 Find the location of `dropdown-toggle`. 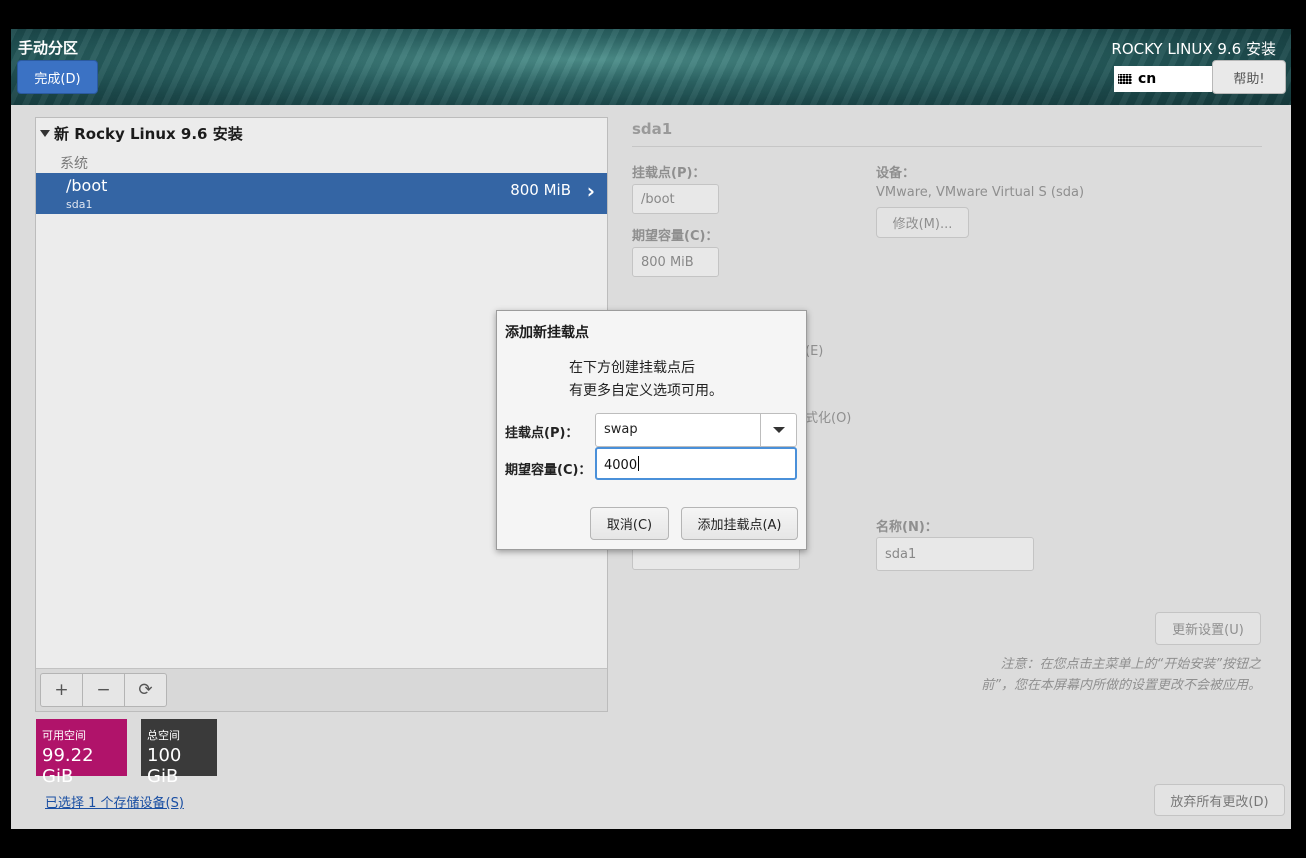

dropdown-toggle is located at coordinates (778, 430).